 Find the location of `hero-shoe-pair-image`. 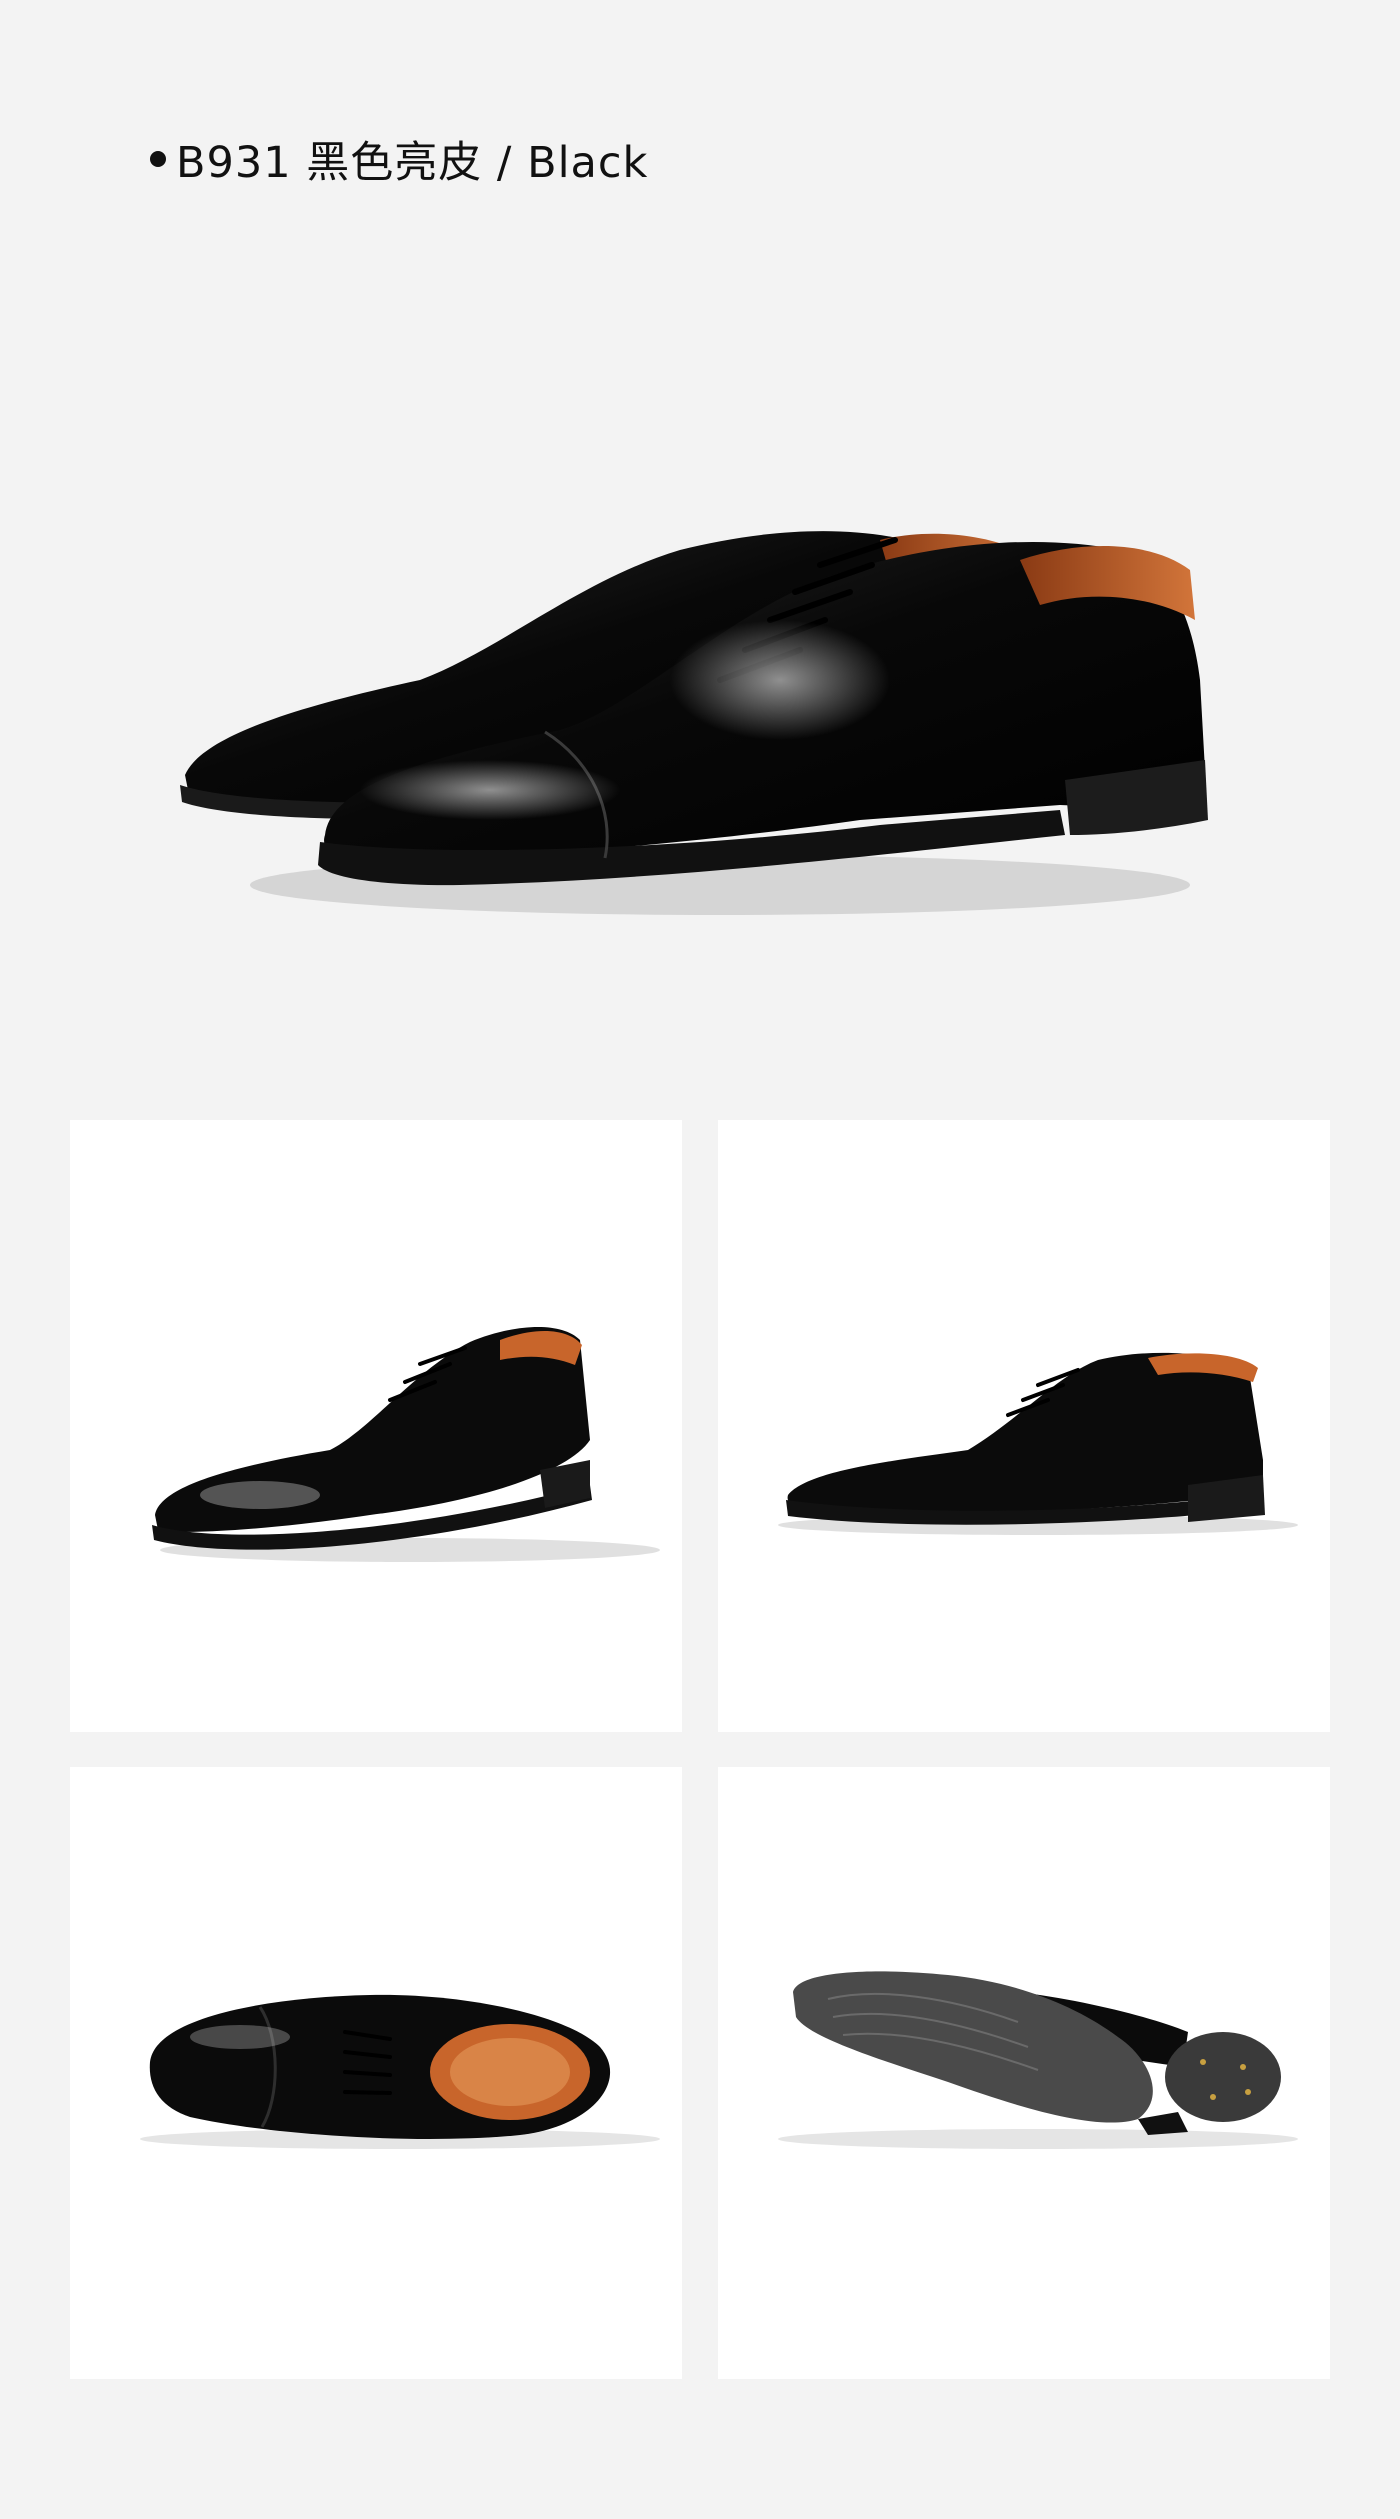

hero-shoe-pair-image is located at coordinates (694, 723).